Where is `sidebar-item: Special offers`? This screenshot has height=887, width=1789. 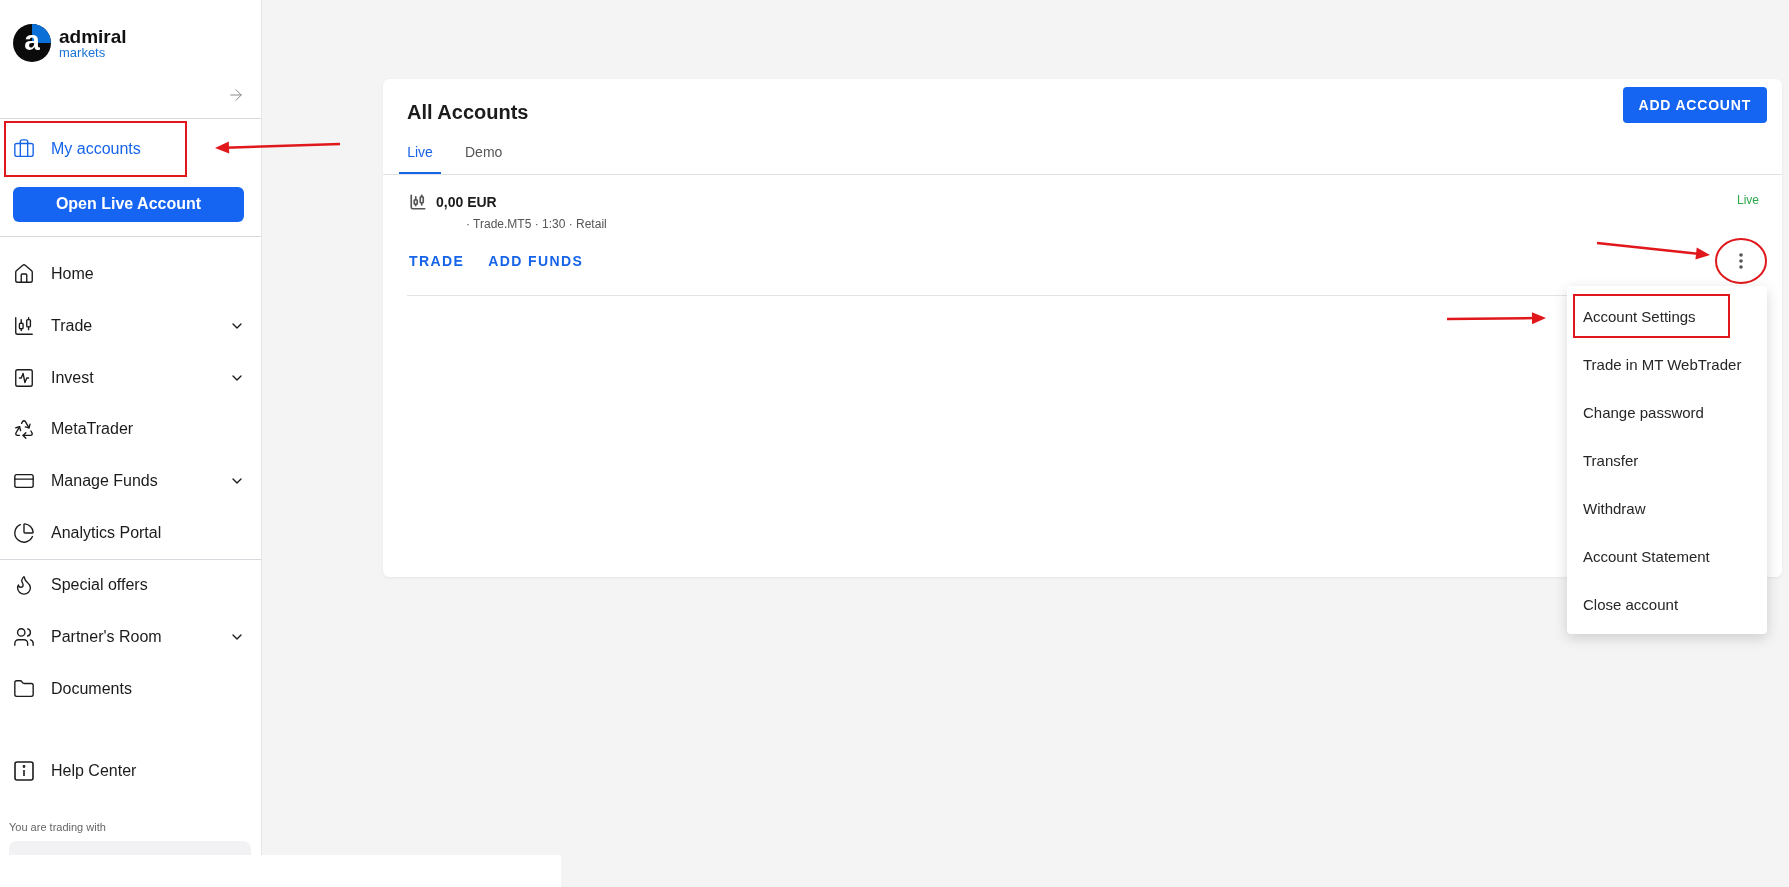 sidebar-item: Special offers is located at coordinates (130, 585).